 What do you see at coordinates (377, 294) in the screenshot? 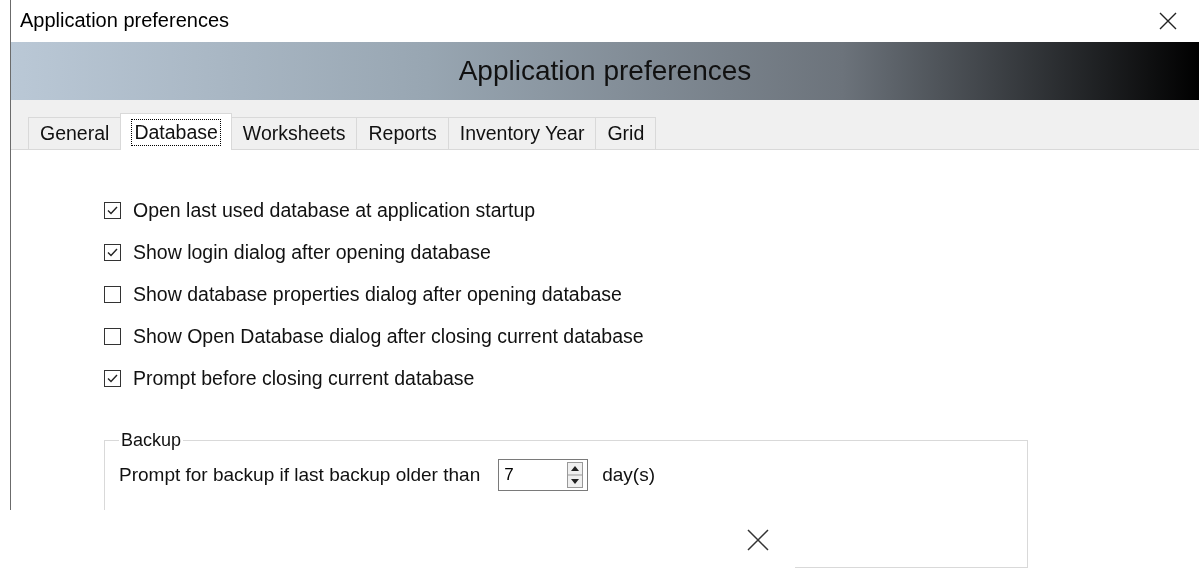
I see `checkbox-label: Show database properties dialog after opening database` at bounding box center [377, 294].